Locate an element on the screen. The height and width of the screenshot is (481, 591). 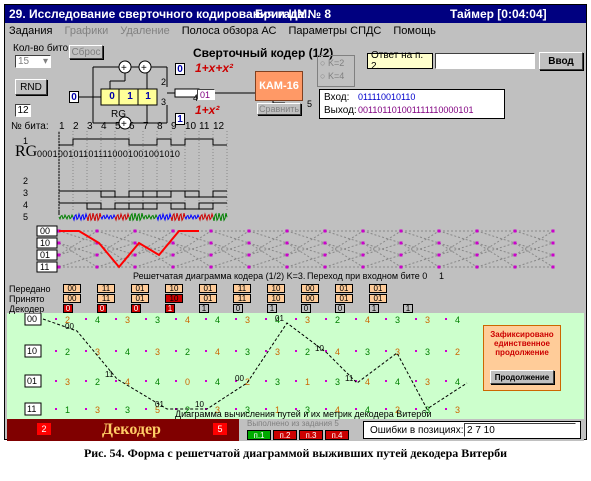
errors-label: Ошибки в позициях: is located at coordinates (417, 430).